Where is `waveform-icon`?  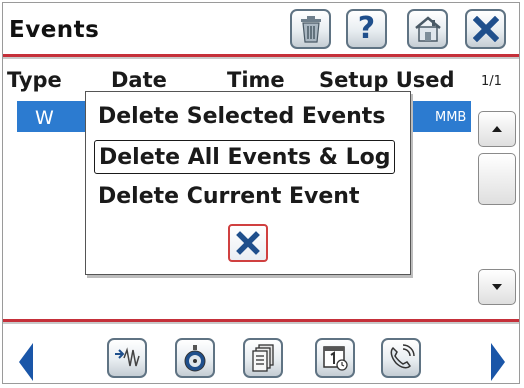
waveform-icon is located at coordinates (127, 357).